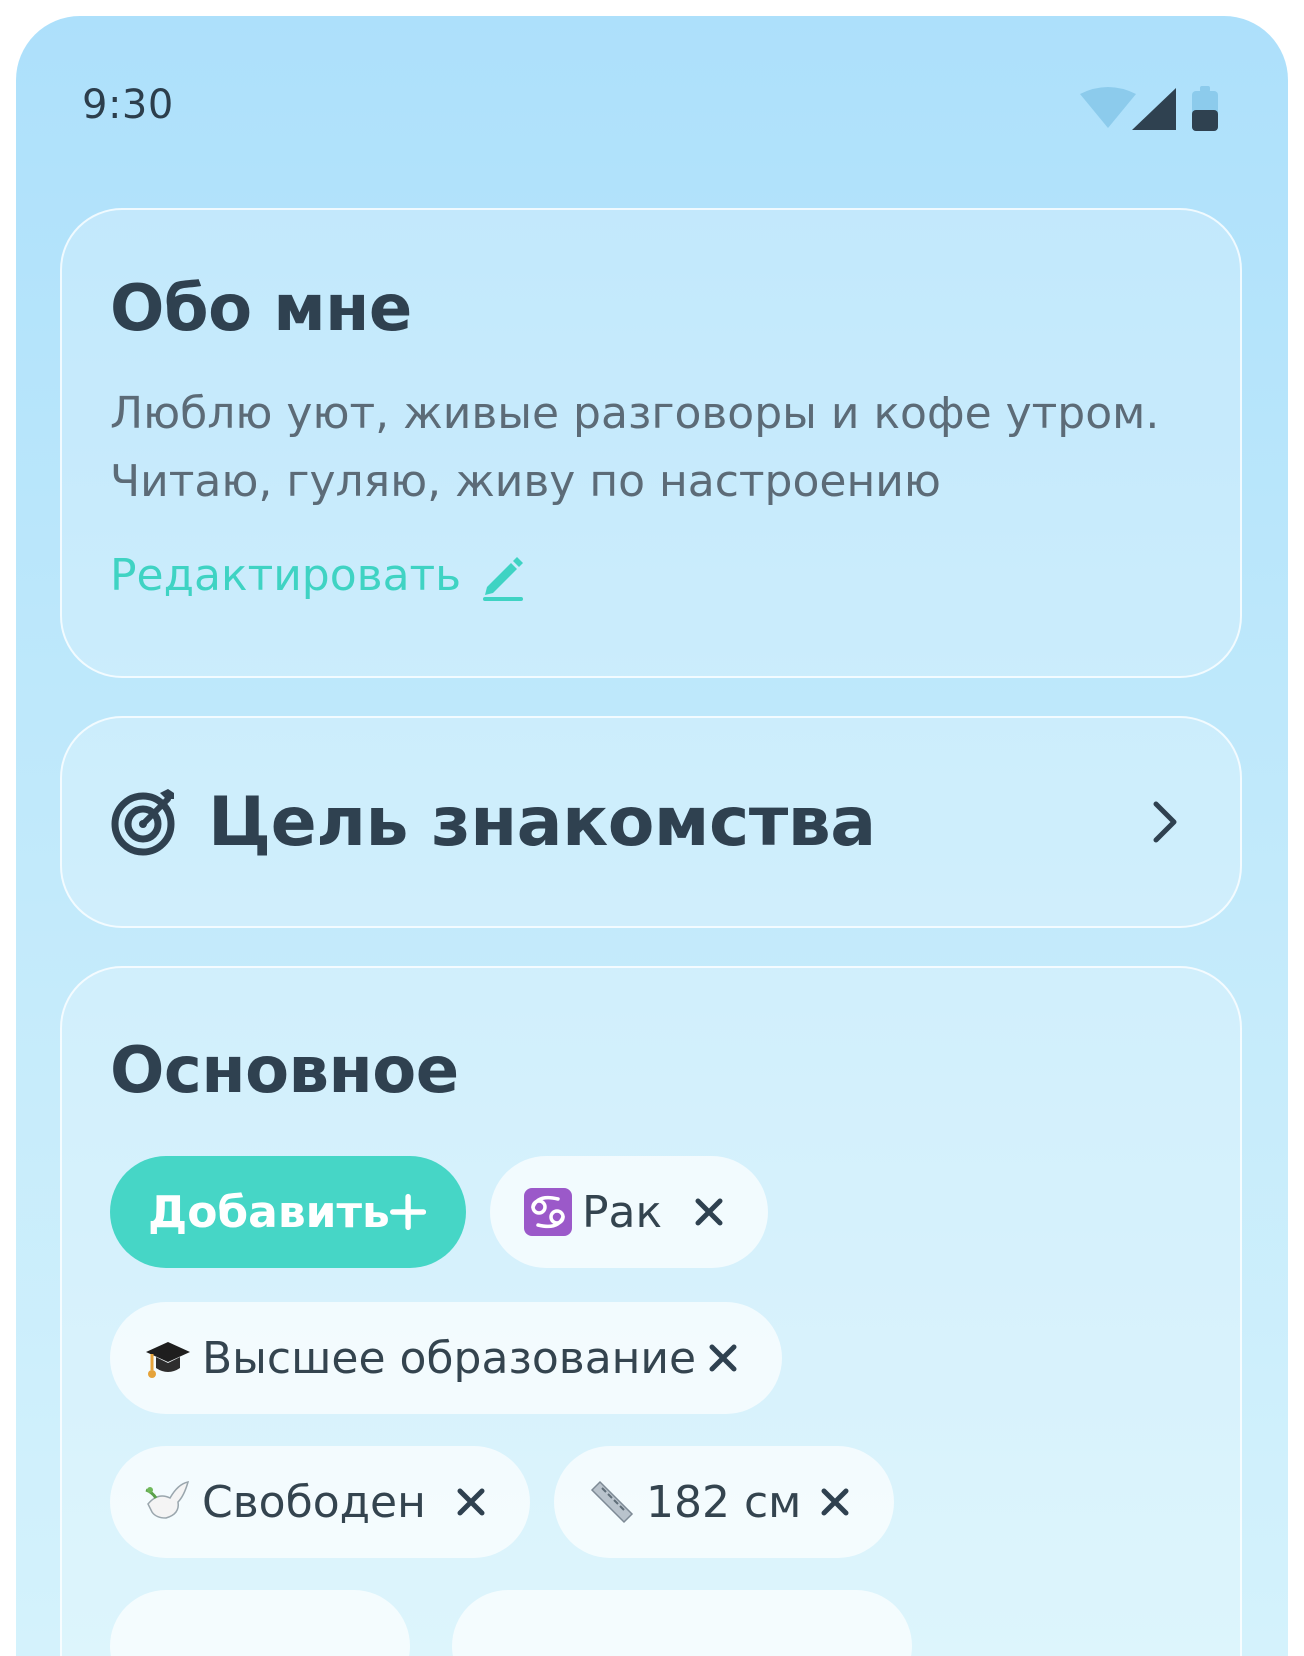 This screenshot has height=1656, width=1304. I want to click on chip-relationship: Свободен, so click(320, 1502).